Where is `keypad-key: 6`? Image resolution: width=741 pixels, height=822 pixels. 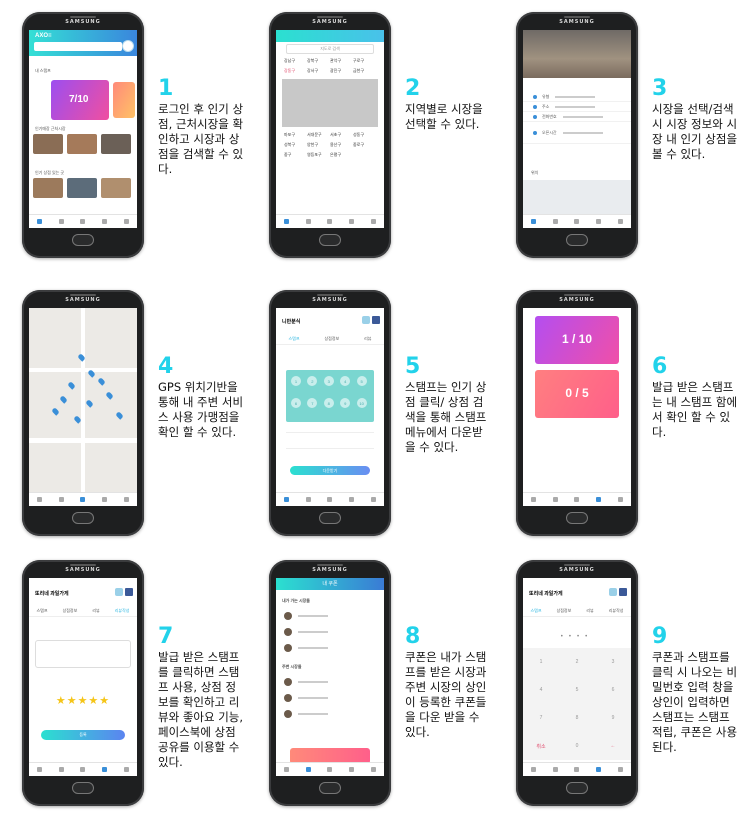 keypad-key: 6 is located at coordinates (613, 690).